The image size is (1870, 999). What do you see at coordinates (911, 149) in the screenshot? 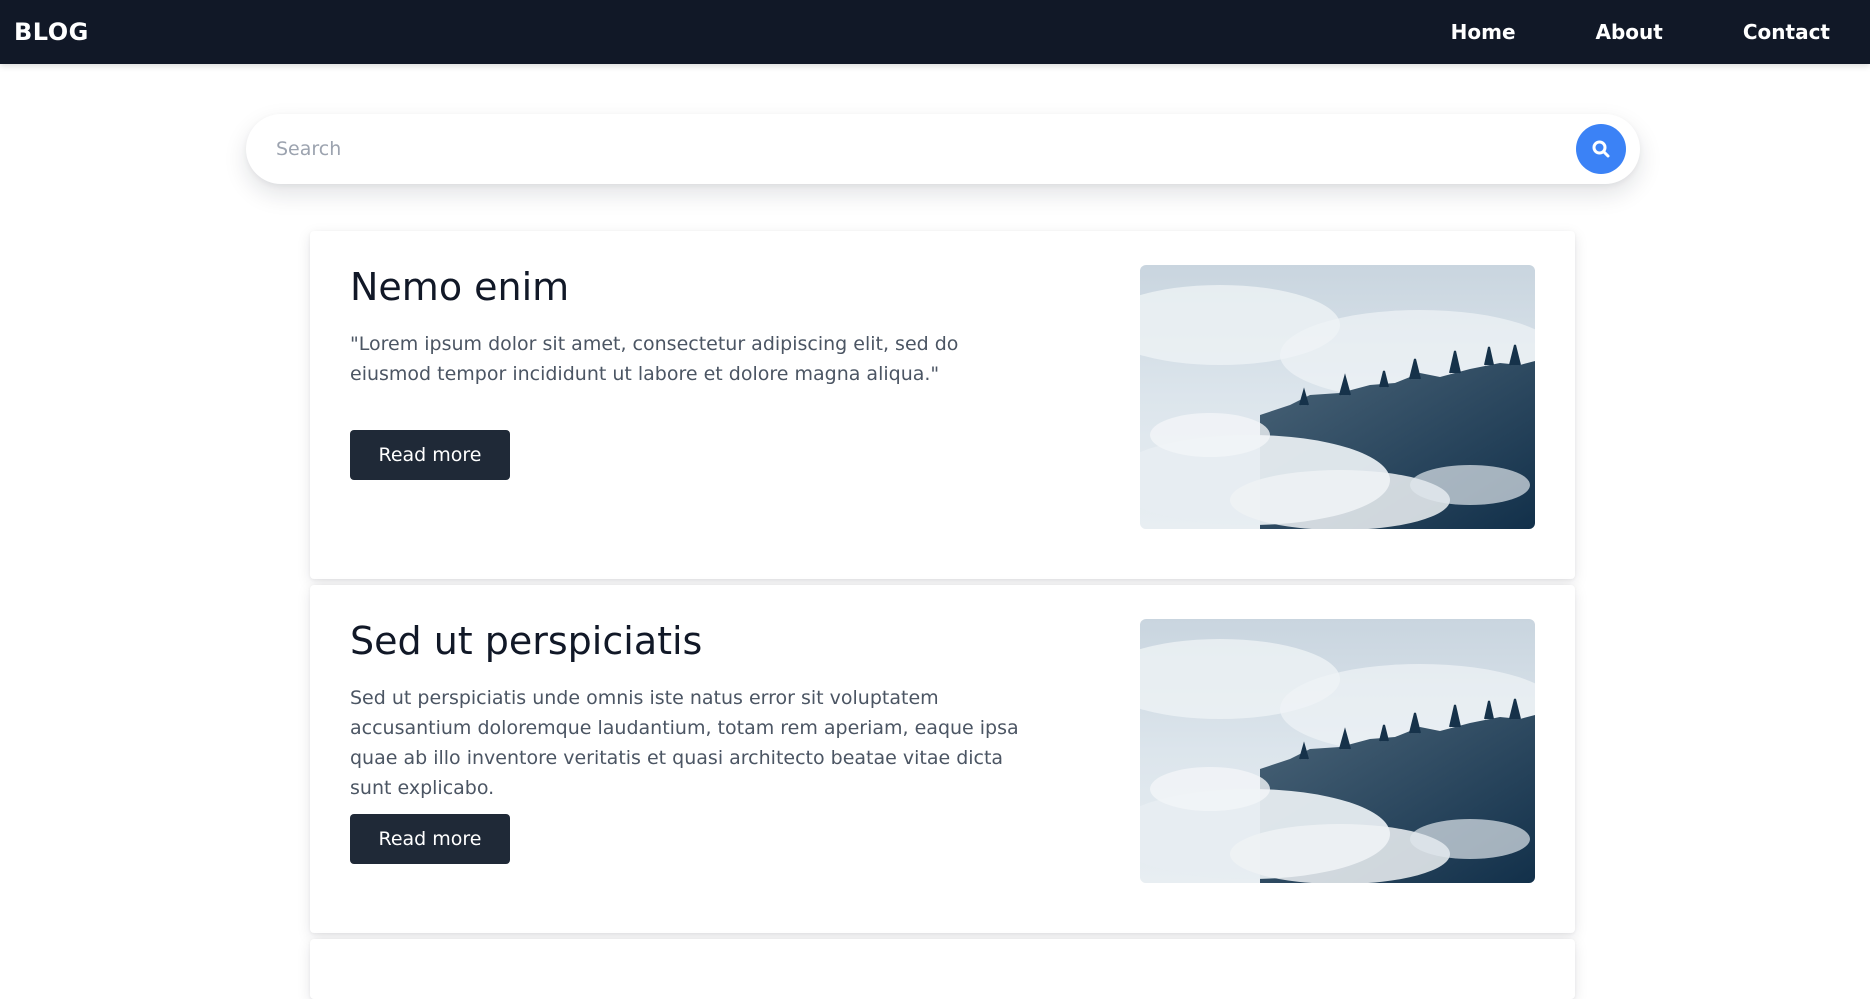
I see `search-input` at bounding box center [911, 149].